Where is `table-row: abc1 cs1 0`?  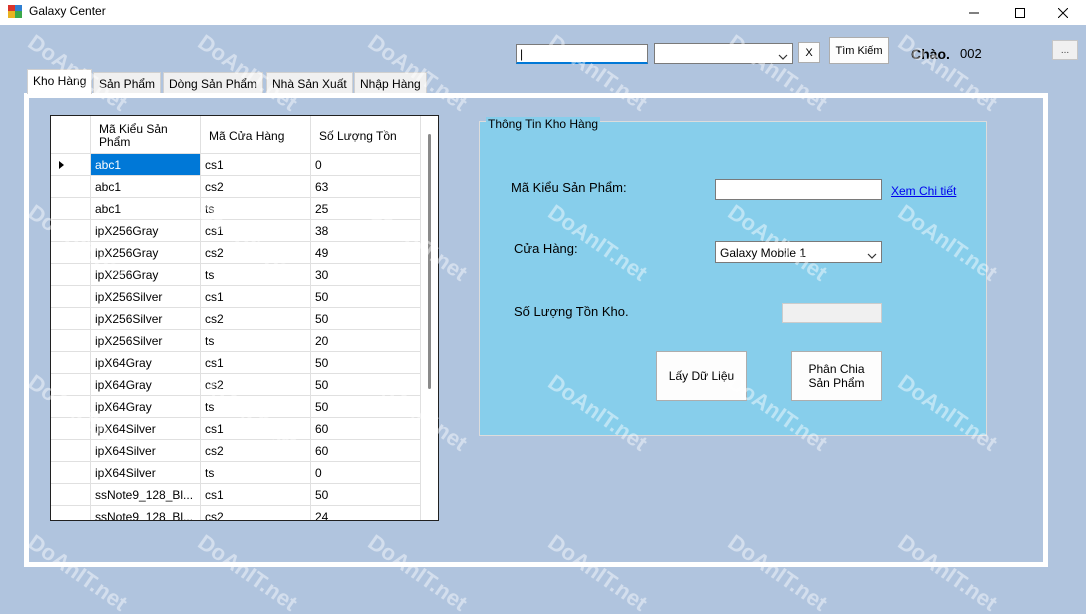 table-row: abc1 cs1 0 is located at coordinates (236, 165).